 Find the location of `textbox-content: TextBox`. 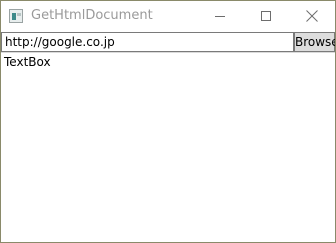

textbox-content: TextBox is located at coordinates (27, 62).